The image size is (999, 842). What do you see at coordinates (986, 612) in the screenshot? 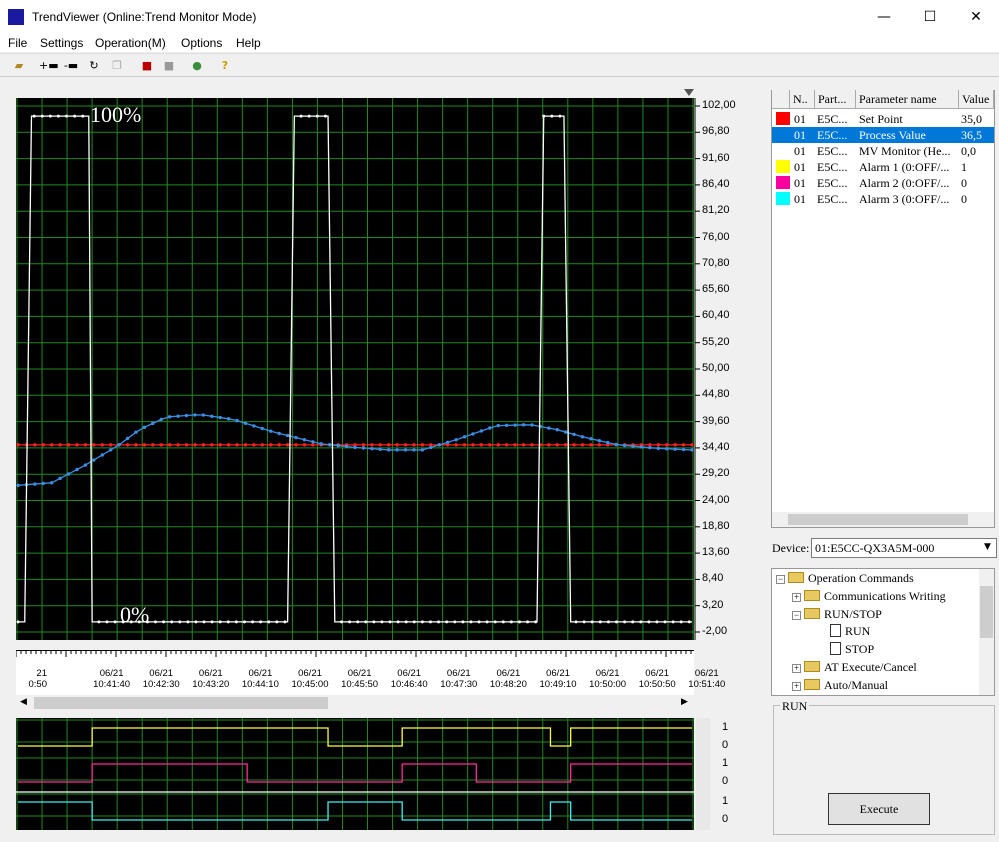
I see `tree-scroll-thumb` at bounding box center [986, 612].